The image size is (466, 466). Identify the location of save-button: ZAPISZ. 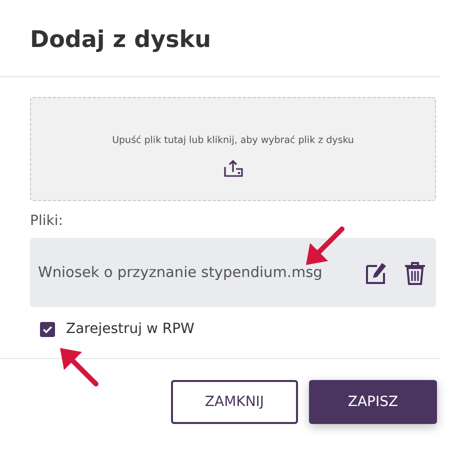
(373, 402).